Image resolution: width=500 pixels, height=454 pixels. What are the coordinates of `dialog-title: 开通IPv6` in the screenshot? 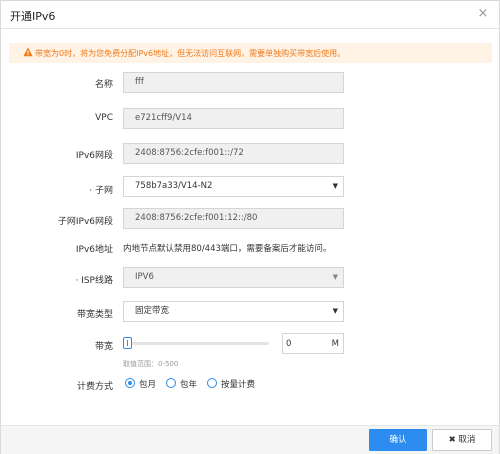 It's located at (33, 16).